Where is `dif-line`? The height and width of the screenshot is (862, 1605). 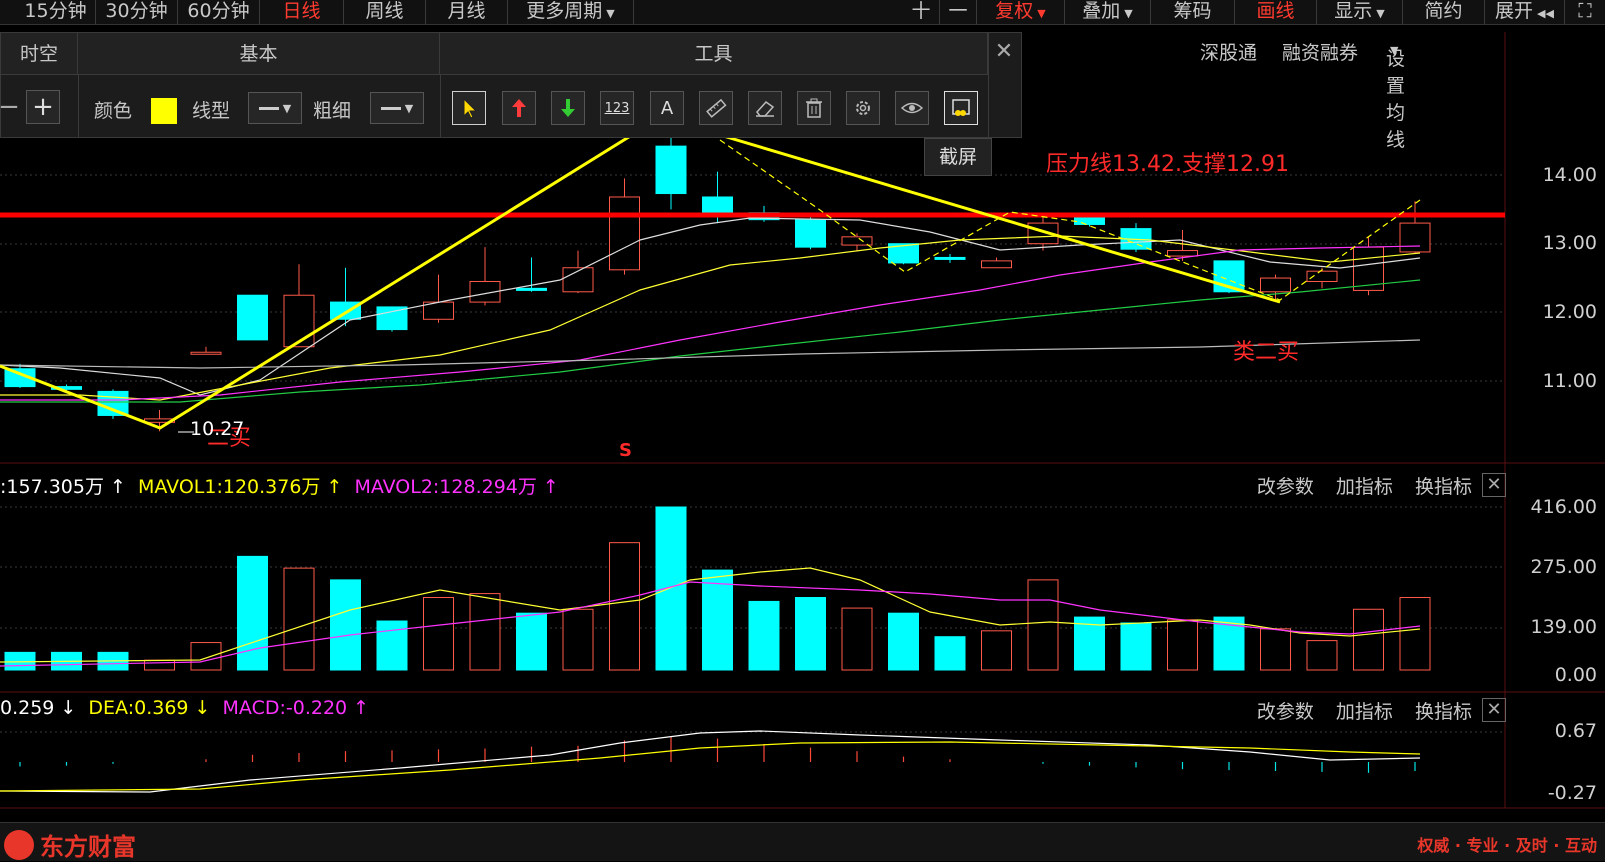 dif-line is located at coordinates (710, 761).